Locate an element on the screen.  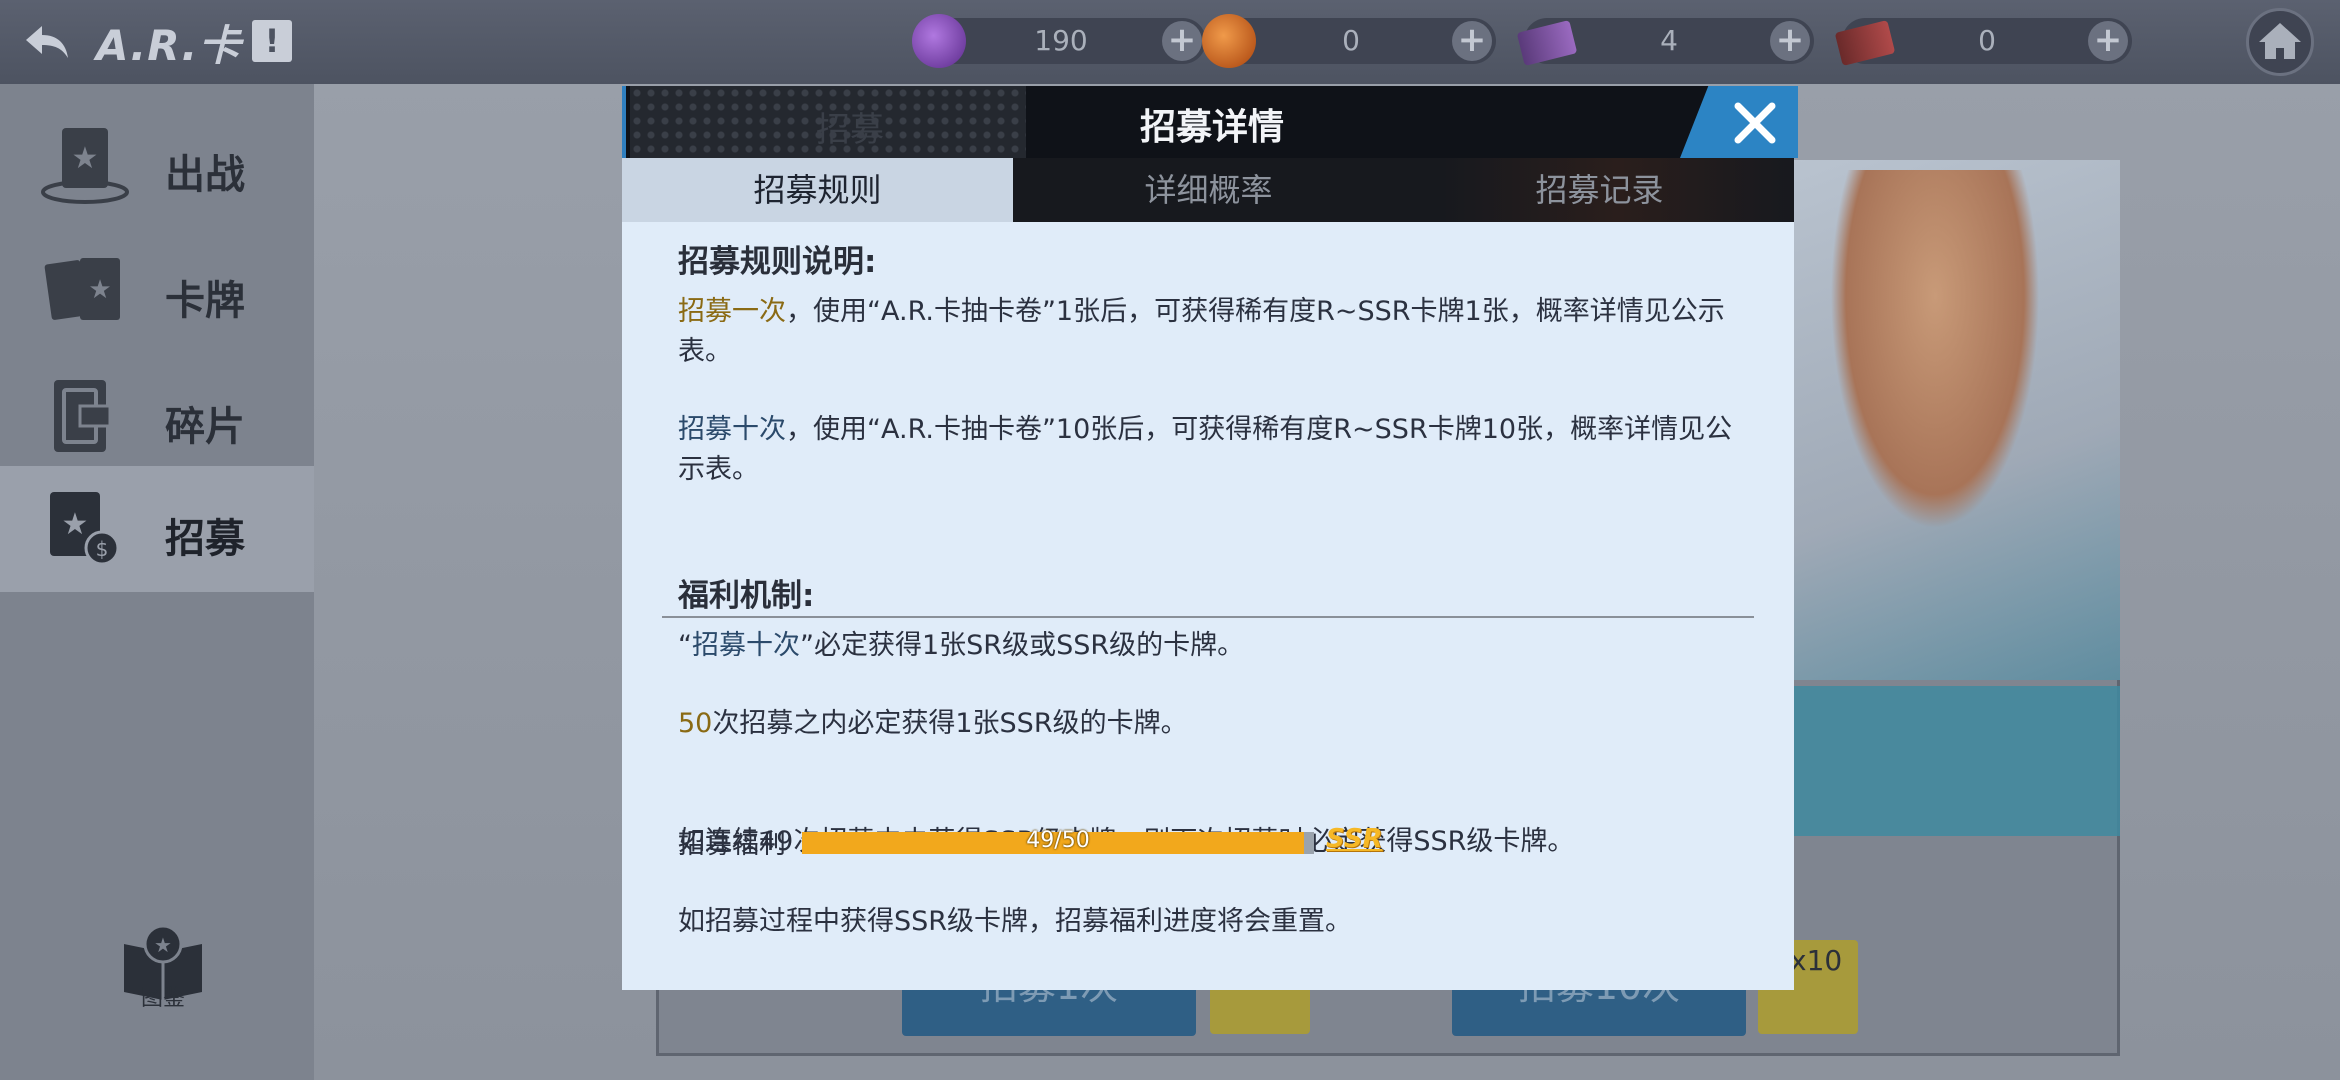
welfare-ten-guarantee: “招募十次”必定获得1张SR级或SSR级的卡牌。 is located at coordinates (1208, 646).